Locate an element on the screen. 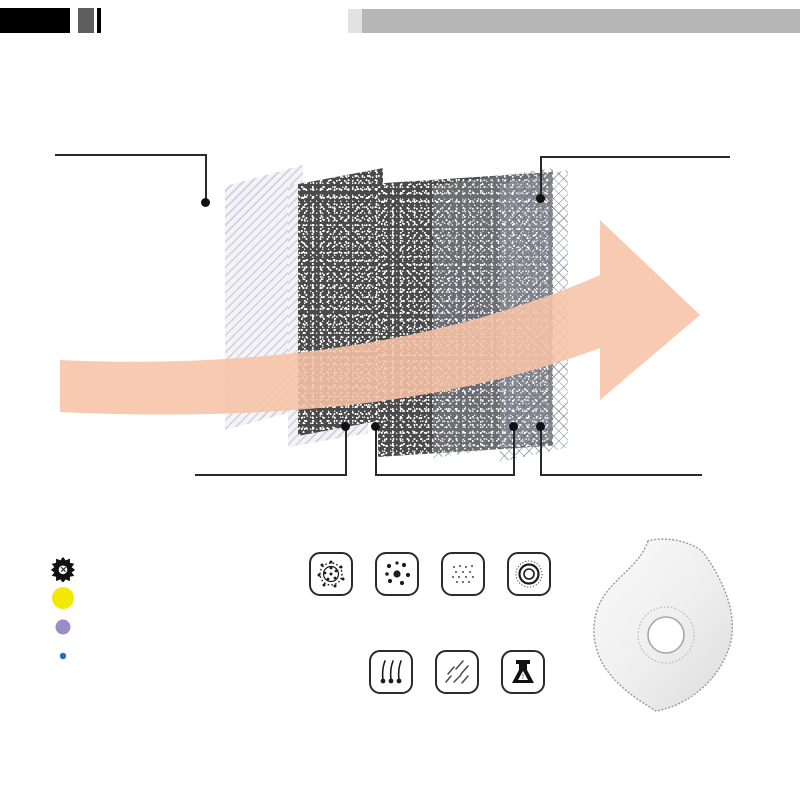 The height and width of the screenshot is (800, 800). layer-micro-filter-mesh-outer is located at coordinates (534, 316).